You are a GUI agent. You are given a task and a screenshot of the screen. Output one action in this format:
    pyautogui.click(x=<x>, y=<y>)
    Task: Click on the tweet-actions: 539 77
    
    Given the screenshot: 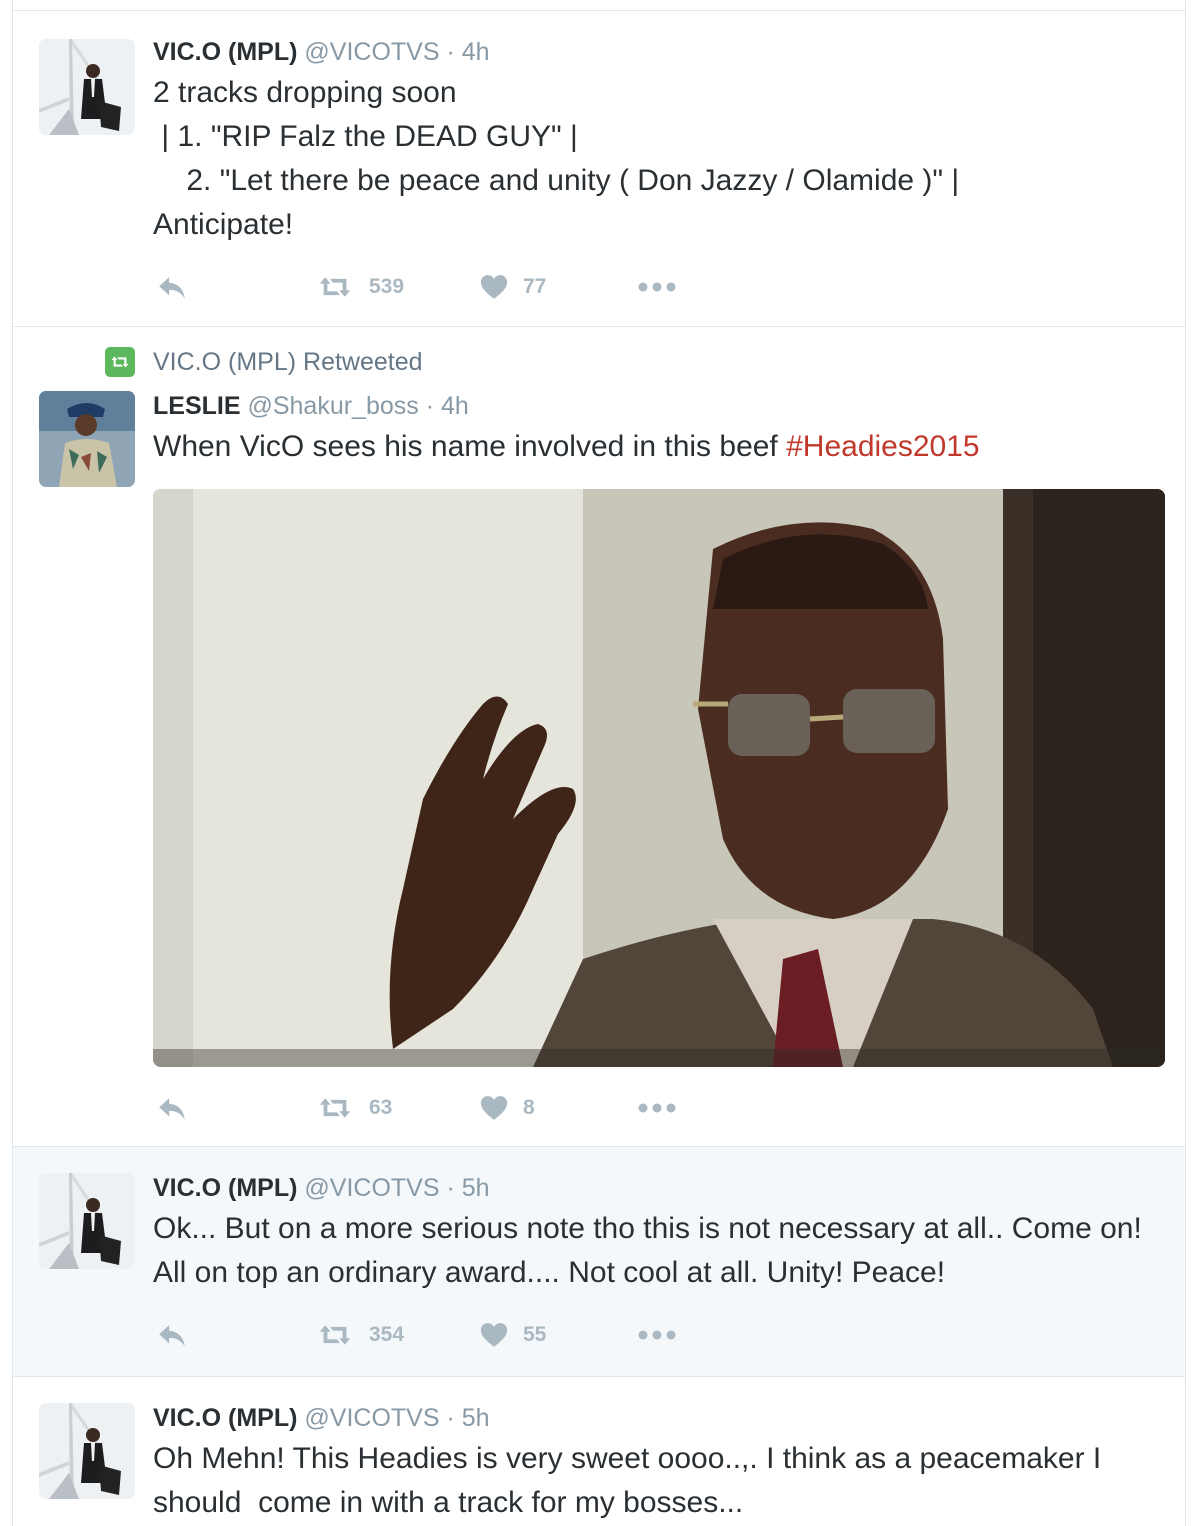 What is the action you would take?
    pyautogui.click(x=423, y=287)
    